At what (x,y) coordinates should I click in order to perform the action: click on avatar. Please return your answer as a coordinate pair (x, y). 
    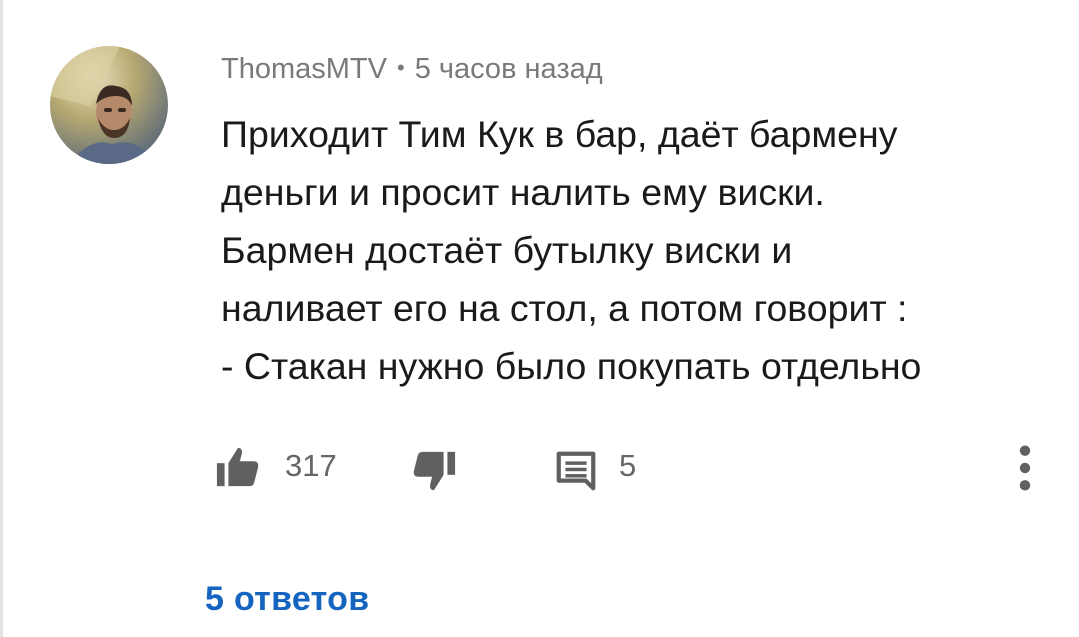
    Looking at the image, I should click on (109, 105).